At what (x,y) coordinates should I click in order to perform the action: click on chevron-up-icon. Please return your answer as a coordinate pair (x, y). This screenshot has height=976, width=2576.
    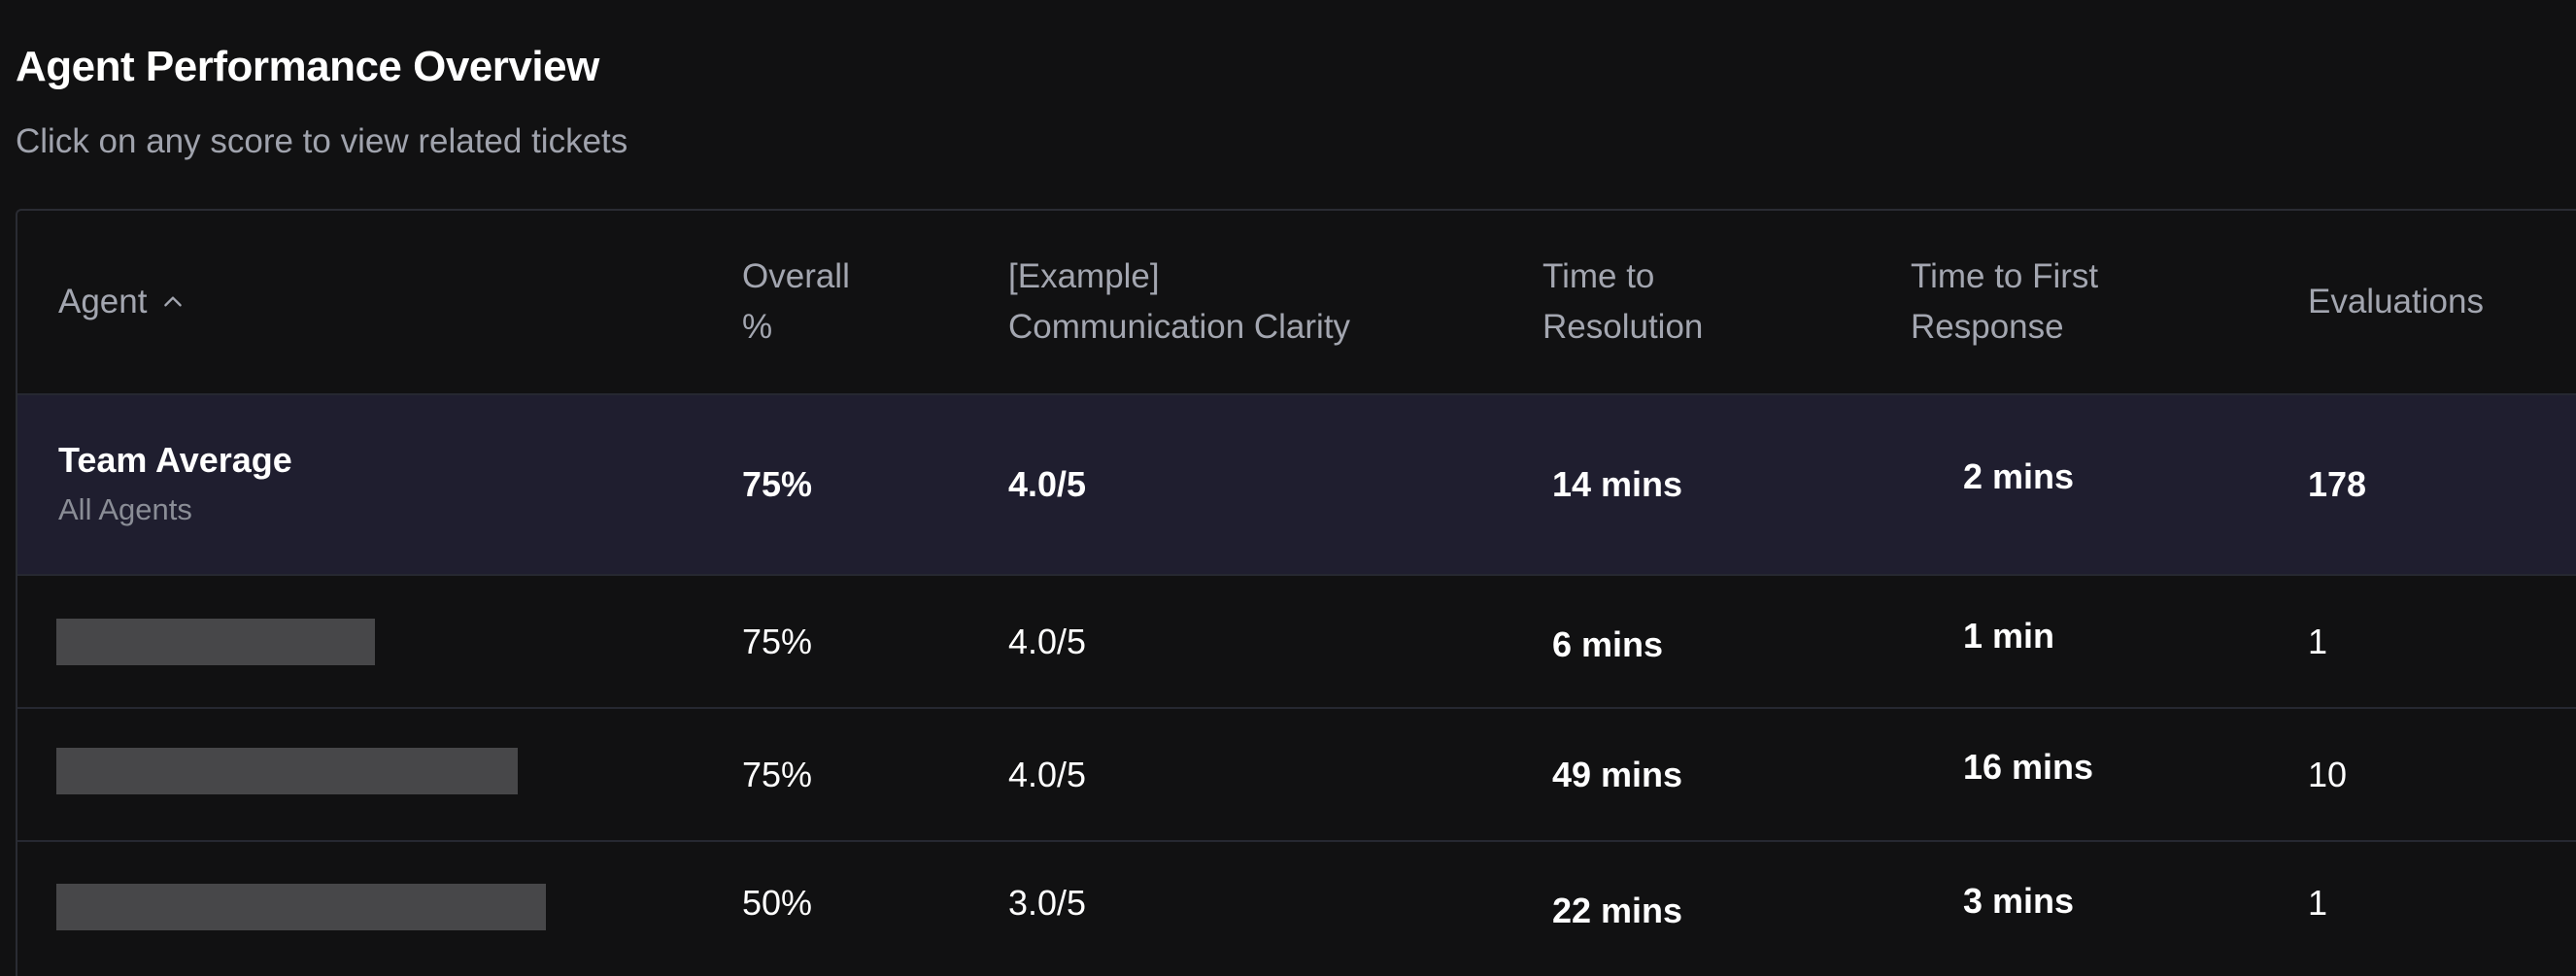
    Looking at the image, I should click on (173, 301).